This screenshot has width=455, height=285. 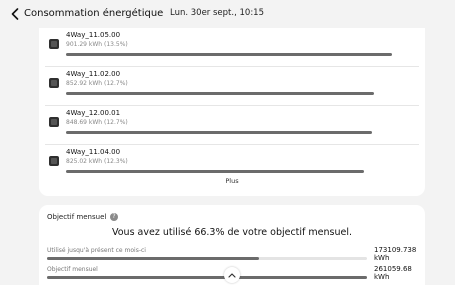 I want to click on device-consumption: 848.69 kWh (12.7%), so click(x=97, y=122).